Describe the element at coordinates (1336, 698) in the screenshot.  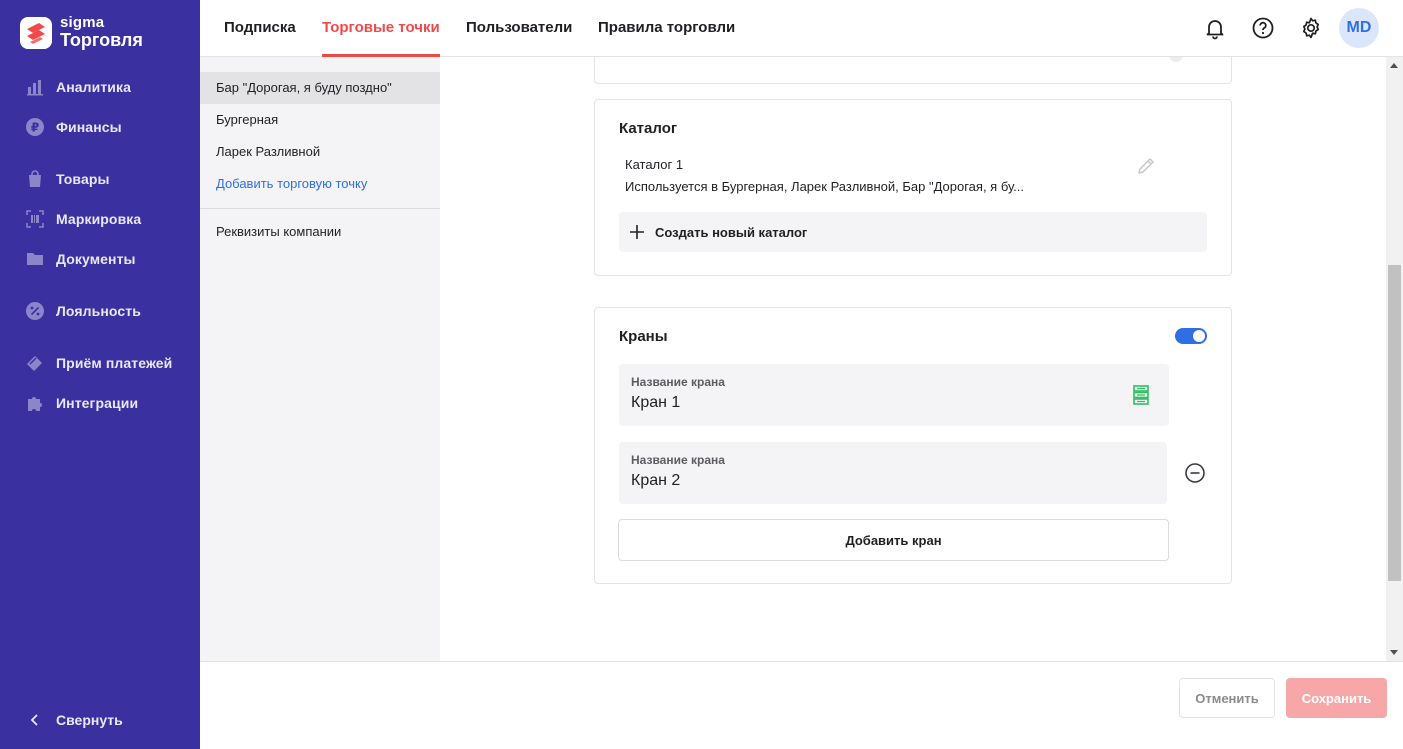
I see `save-button: Сохранить` at that location.